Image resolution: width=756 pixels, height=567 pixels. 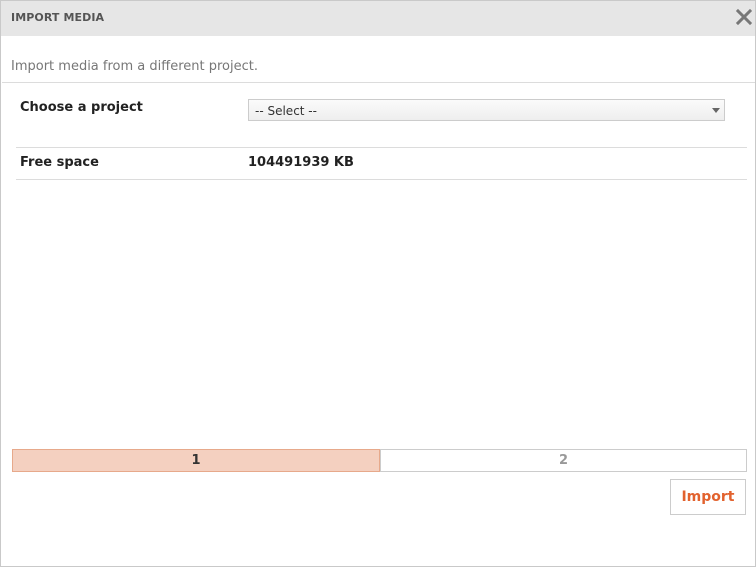 What do you see at coordinates (196, 460) in the screenshot?
I see `step-1-tab: 1` at bounding box center [196, 460].